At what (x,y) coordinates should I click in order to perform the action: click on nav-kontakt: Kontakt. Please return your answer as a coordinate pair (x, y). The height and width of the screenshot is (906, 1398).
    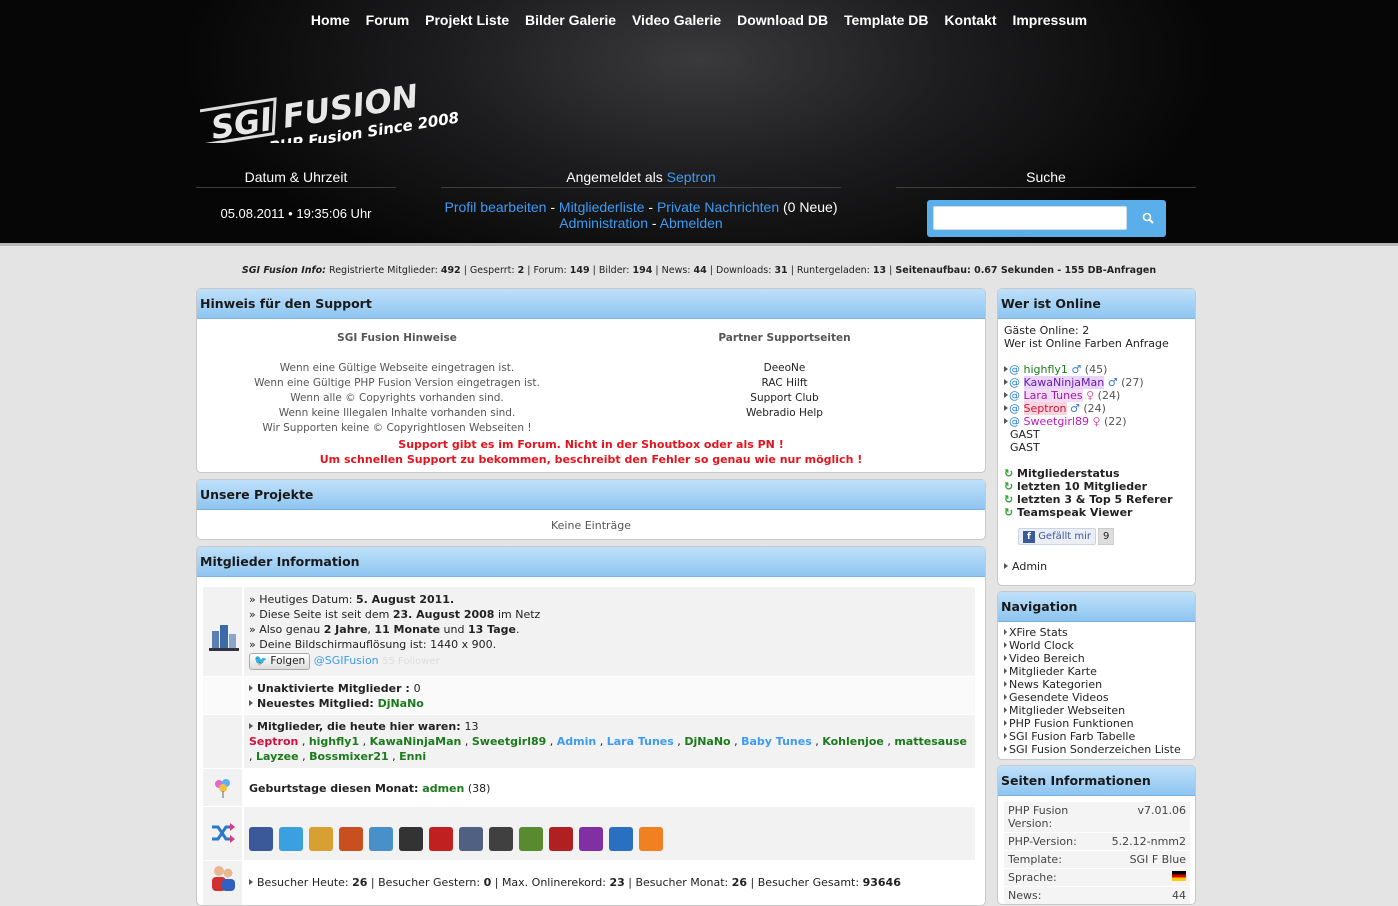
    Looking at the image, I should click on (970, 20).